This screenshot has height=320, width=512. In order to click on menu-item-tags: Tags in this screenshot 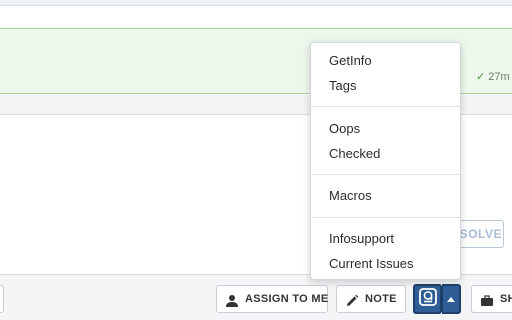, I will do `click(385, 86)`.